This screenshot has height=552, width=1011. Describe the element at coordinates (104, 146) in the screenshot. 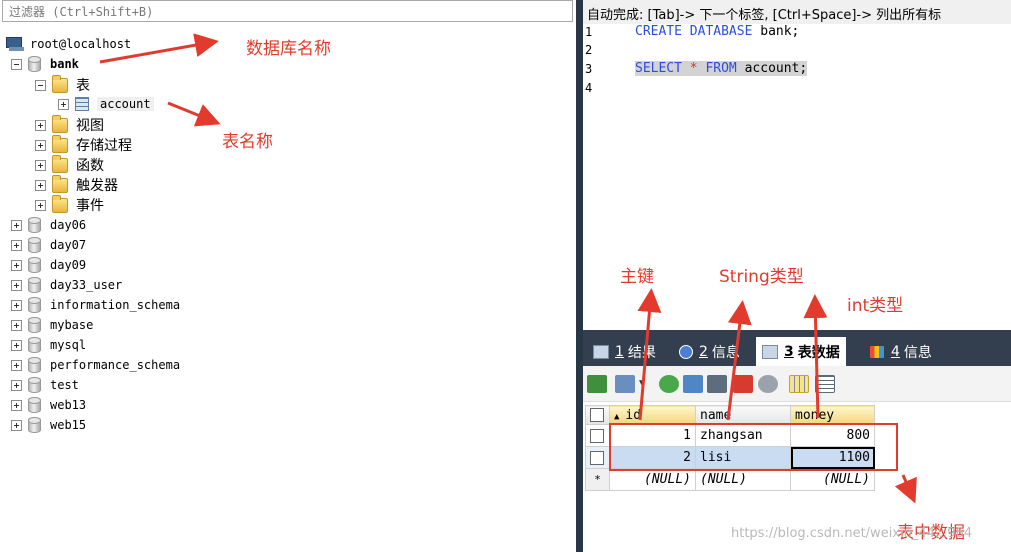

I see `folder-label: 存储过程` at that location.